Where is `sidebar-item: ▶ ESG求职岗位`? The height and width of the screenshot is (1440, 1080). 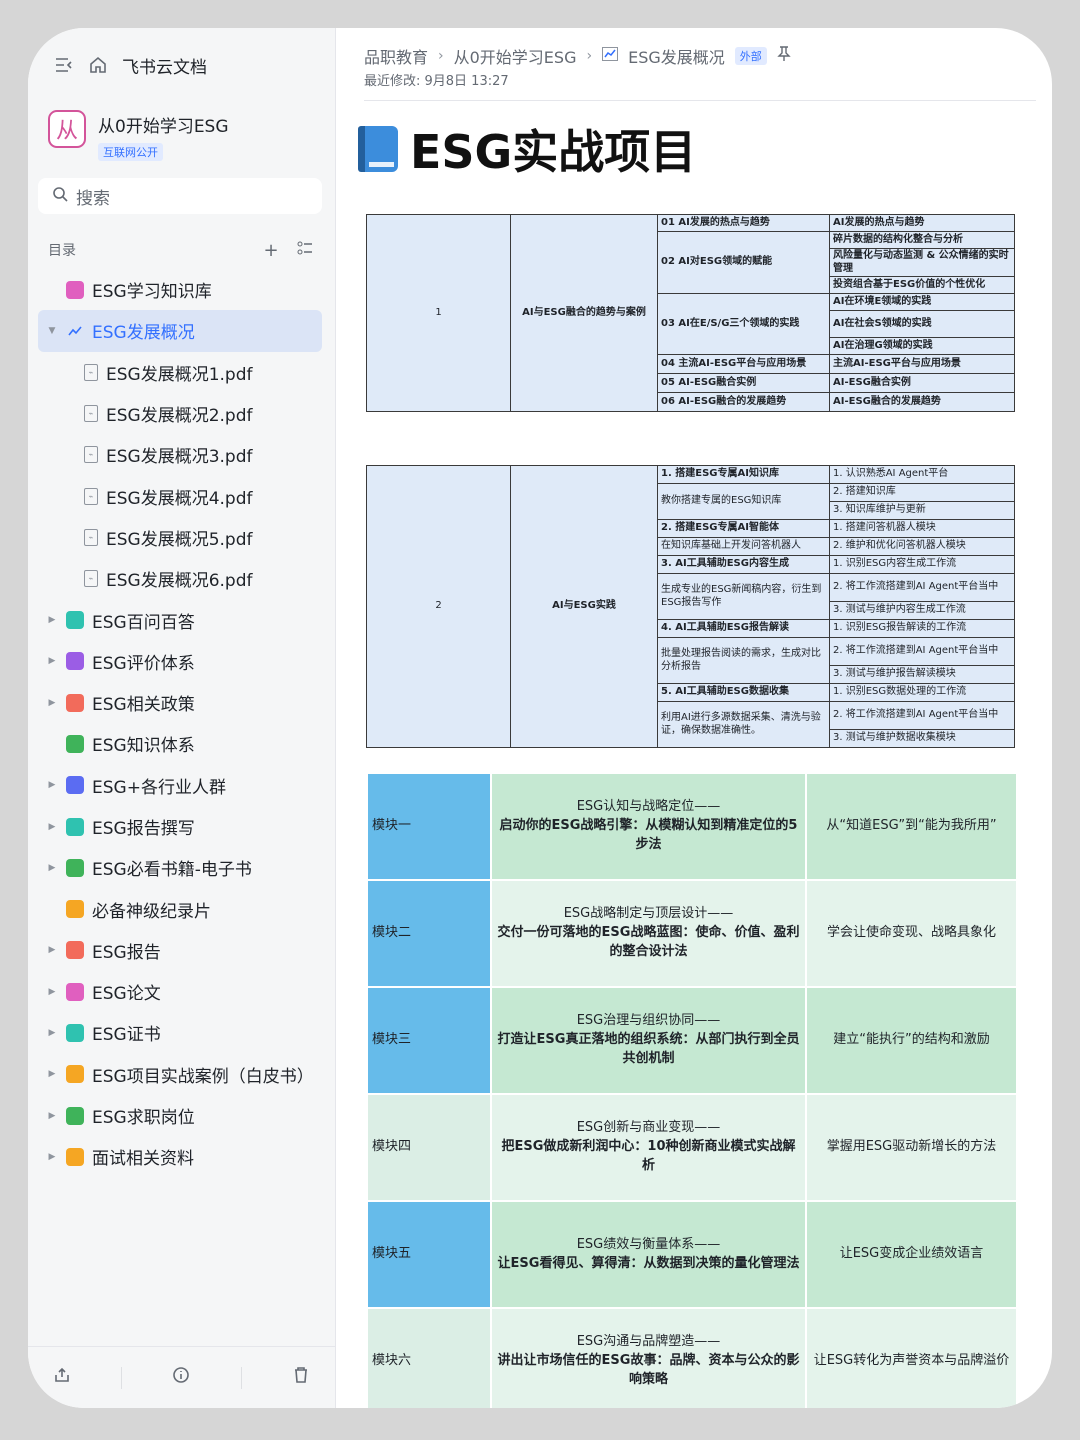
sidebar-item: ▶ ESG求职岗位 is located at coordinates (180, 1115).